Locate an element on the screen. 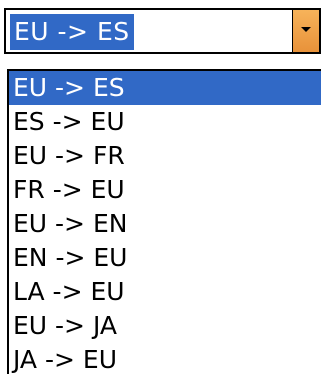 The height and width of the screenshot is (374, 321). list-item: JA -> EU is located at coordinates (165, 358).